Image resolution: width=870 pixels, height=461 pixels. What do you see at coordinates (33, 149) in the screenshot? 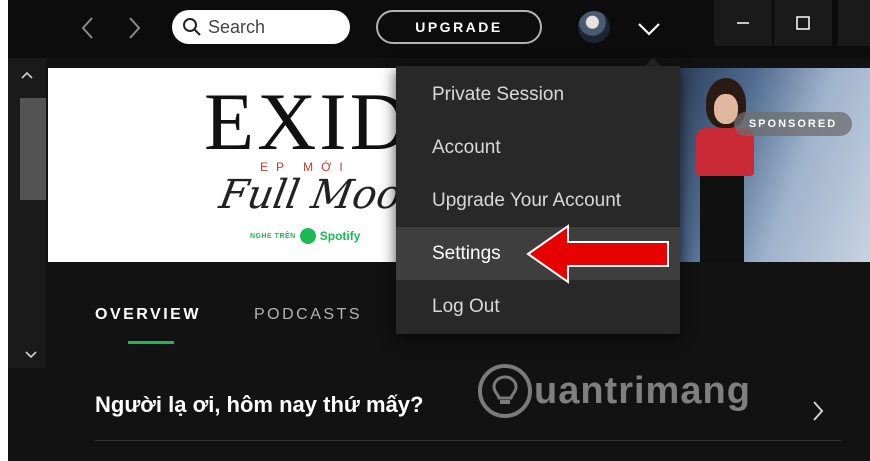
I see `scrollbar-thumb` at bounding box center [33, 149].